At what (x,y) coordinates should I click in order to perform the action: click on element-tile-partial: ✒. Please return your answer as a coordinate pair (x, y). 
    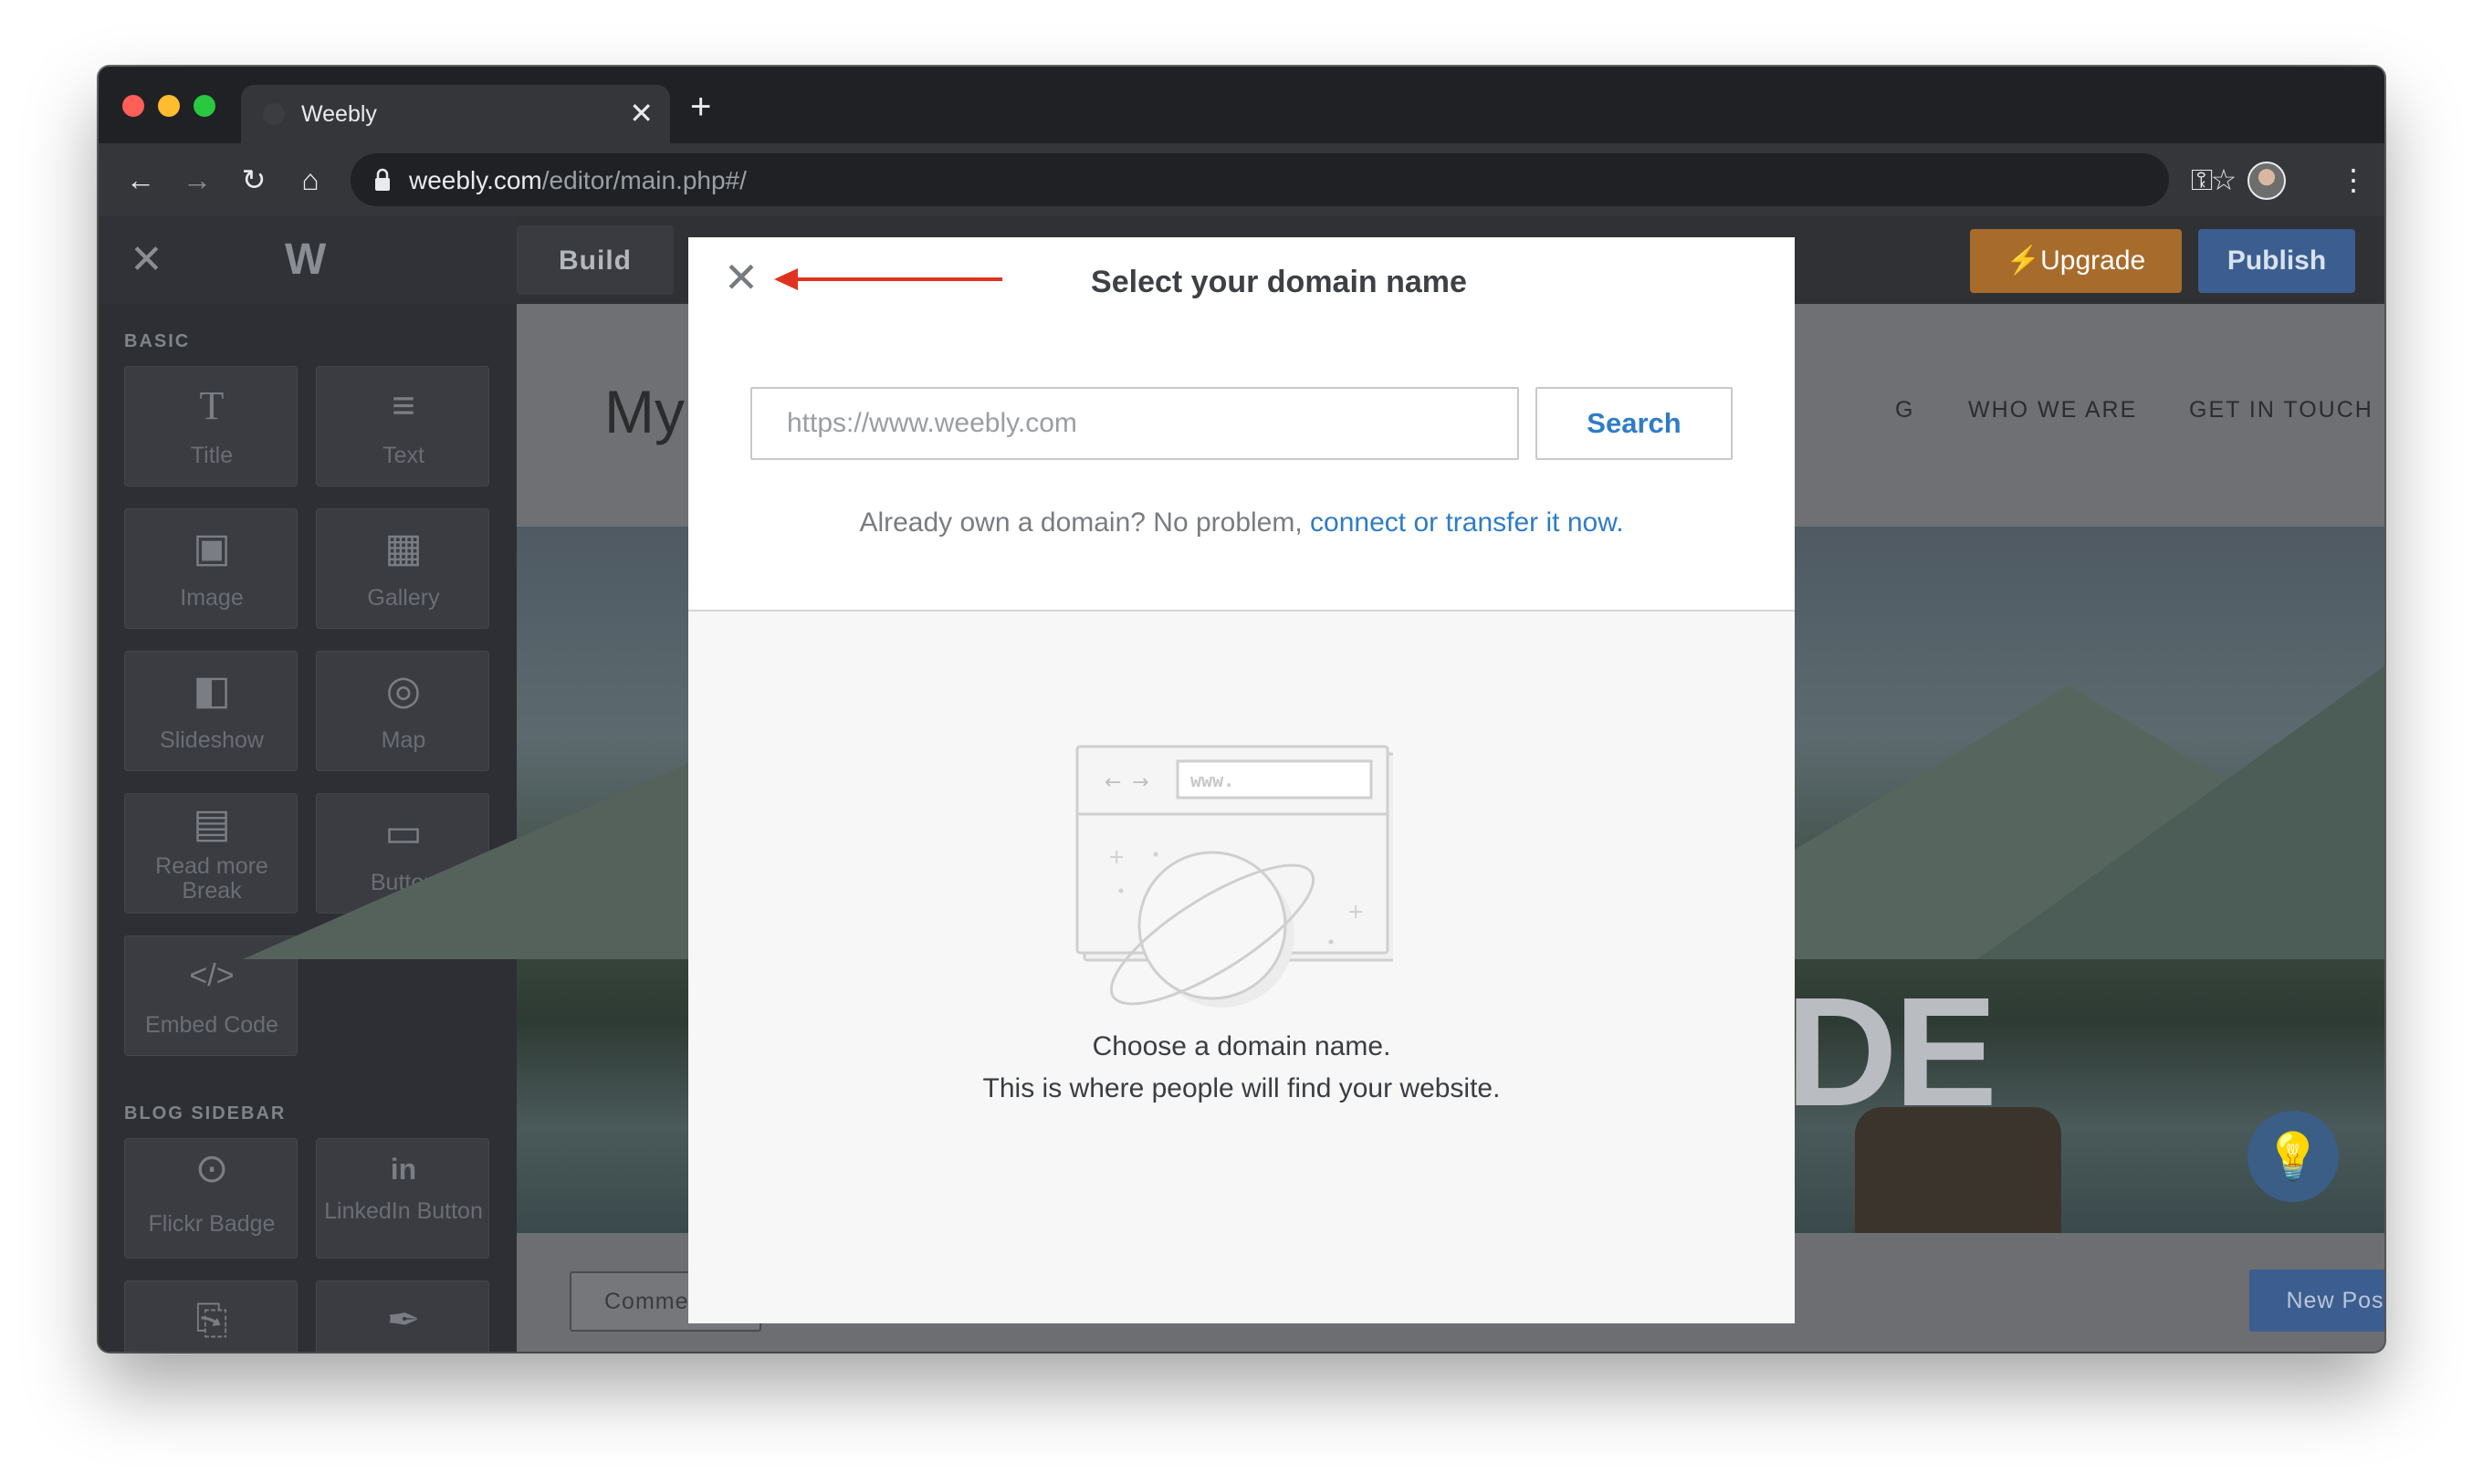
    Looking at the image, I should click on (402, 1316).